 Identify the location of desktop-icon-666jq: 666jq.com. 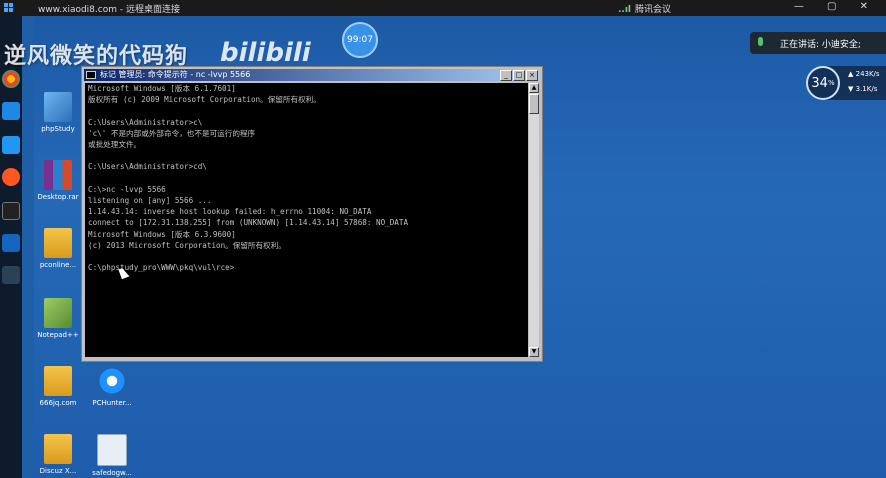
(58, 386).